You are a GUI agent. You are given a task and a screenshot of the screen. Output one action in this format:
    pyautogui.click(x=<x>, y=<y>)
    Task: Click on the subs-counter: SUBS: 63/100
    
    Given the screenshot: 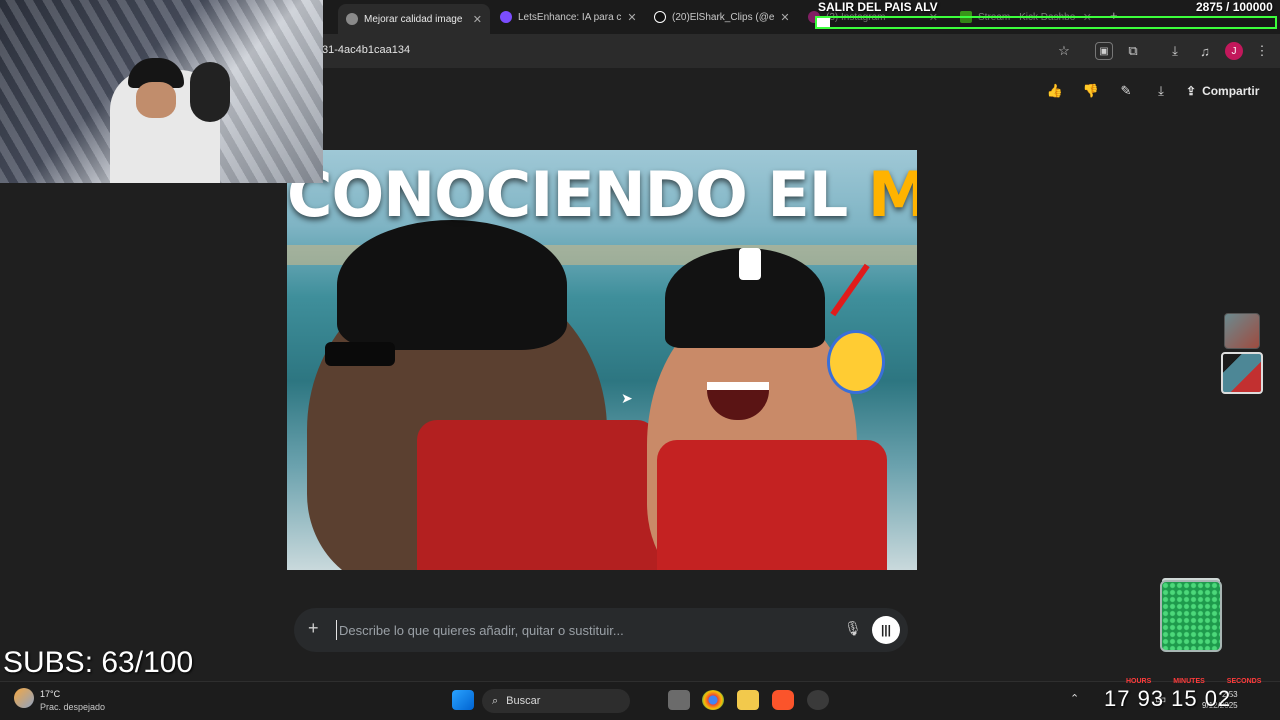 What is the action you would take?
    pyautogui.click(x=98, y=662)
    